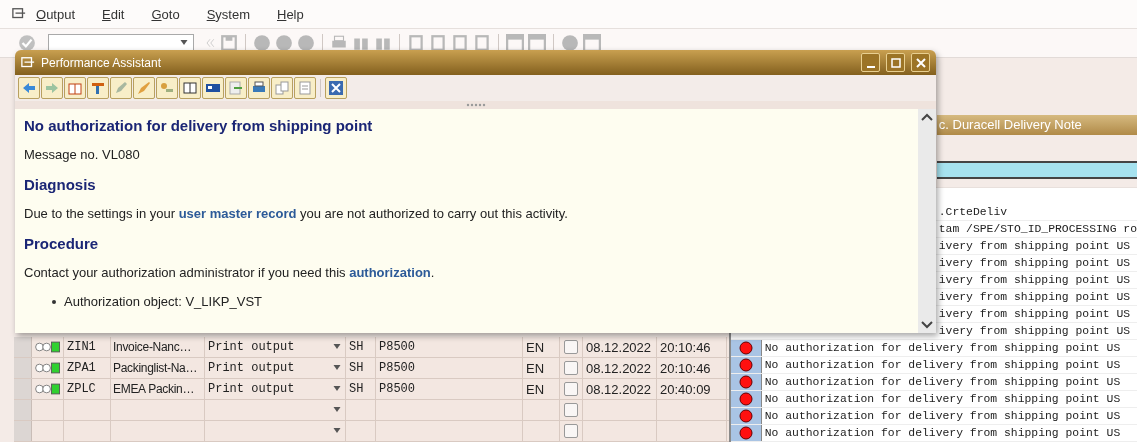  I want to click on chevron-up-icon, so click(927, 117).